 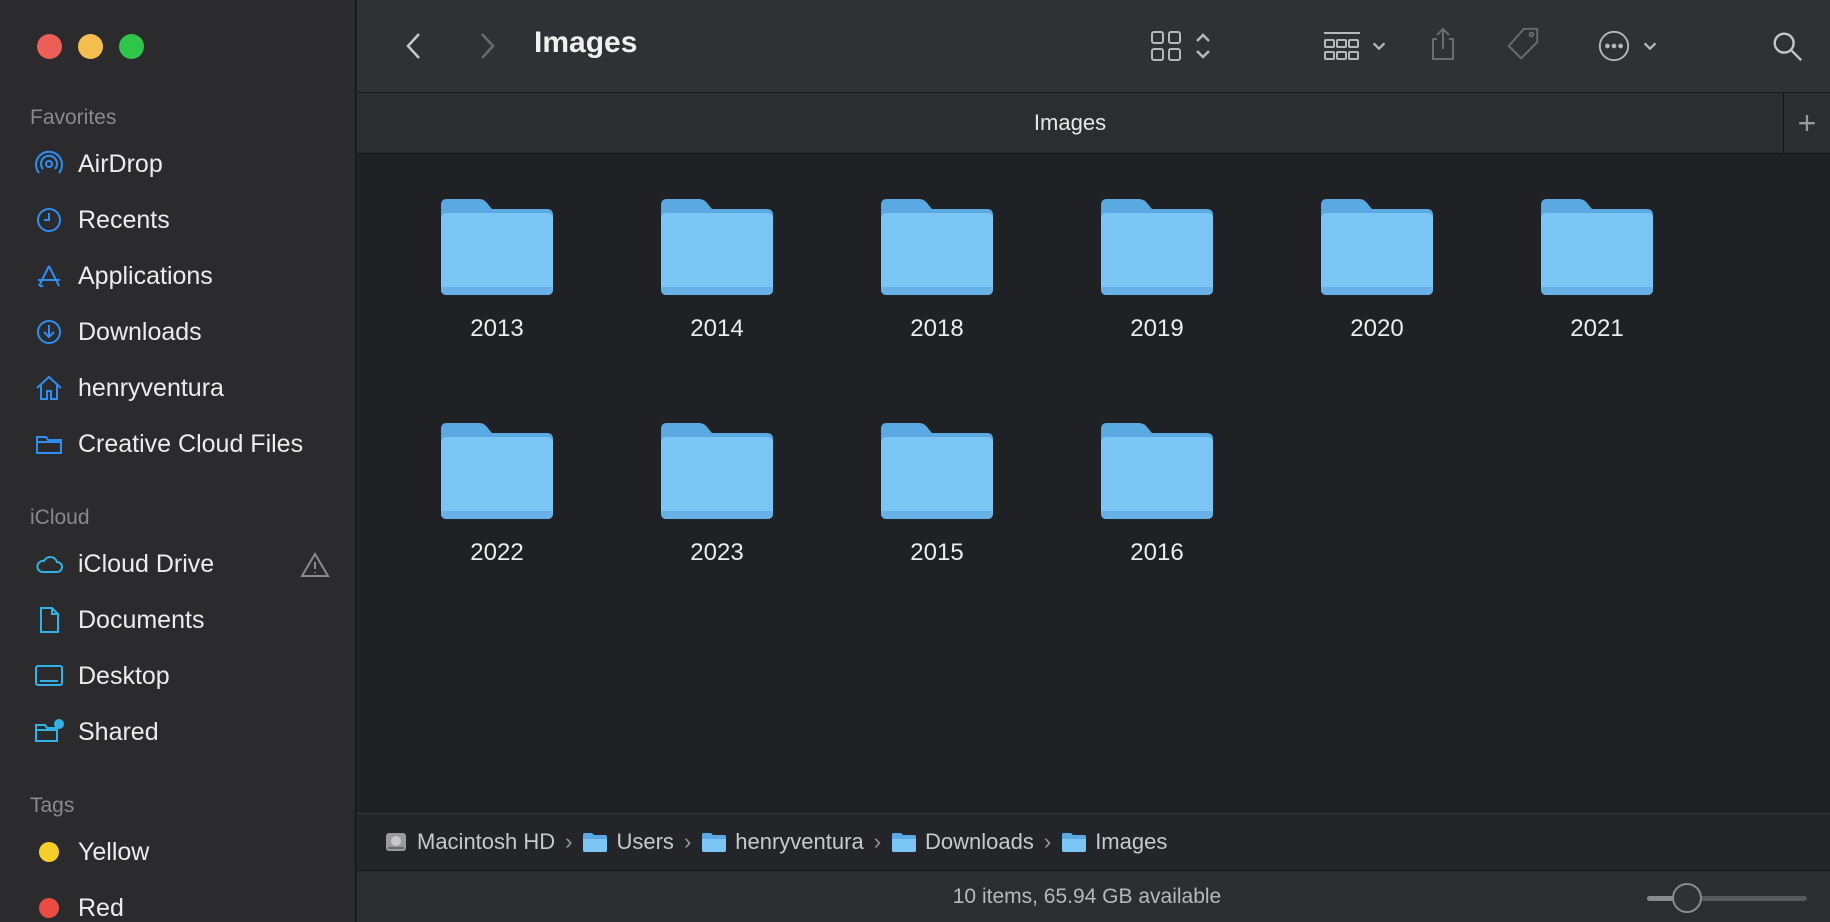 What do you see at coordinates (717, 328) in the screenshot?
I see `folder-label: 2014` at bounding box center [717, 328].